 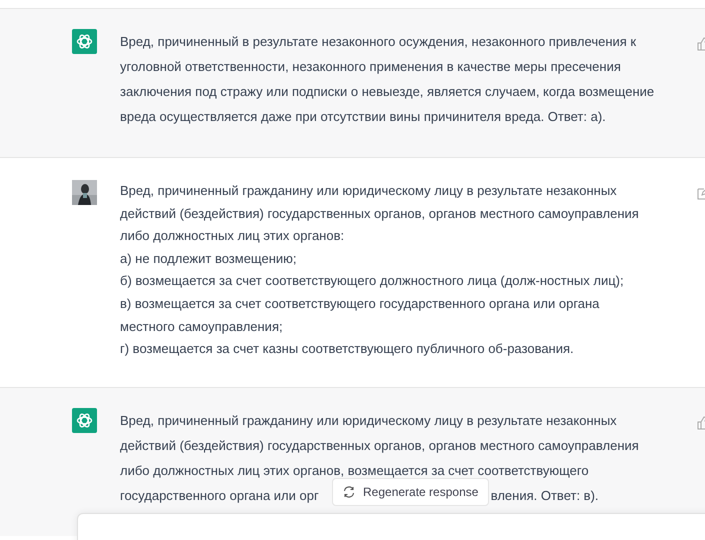 I want to click on regenerate-button: Regenerate response, so click(x=411, y=492).